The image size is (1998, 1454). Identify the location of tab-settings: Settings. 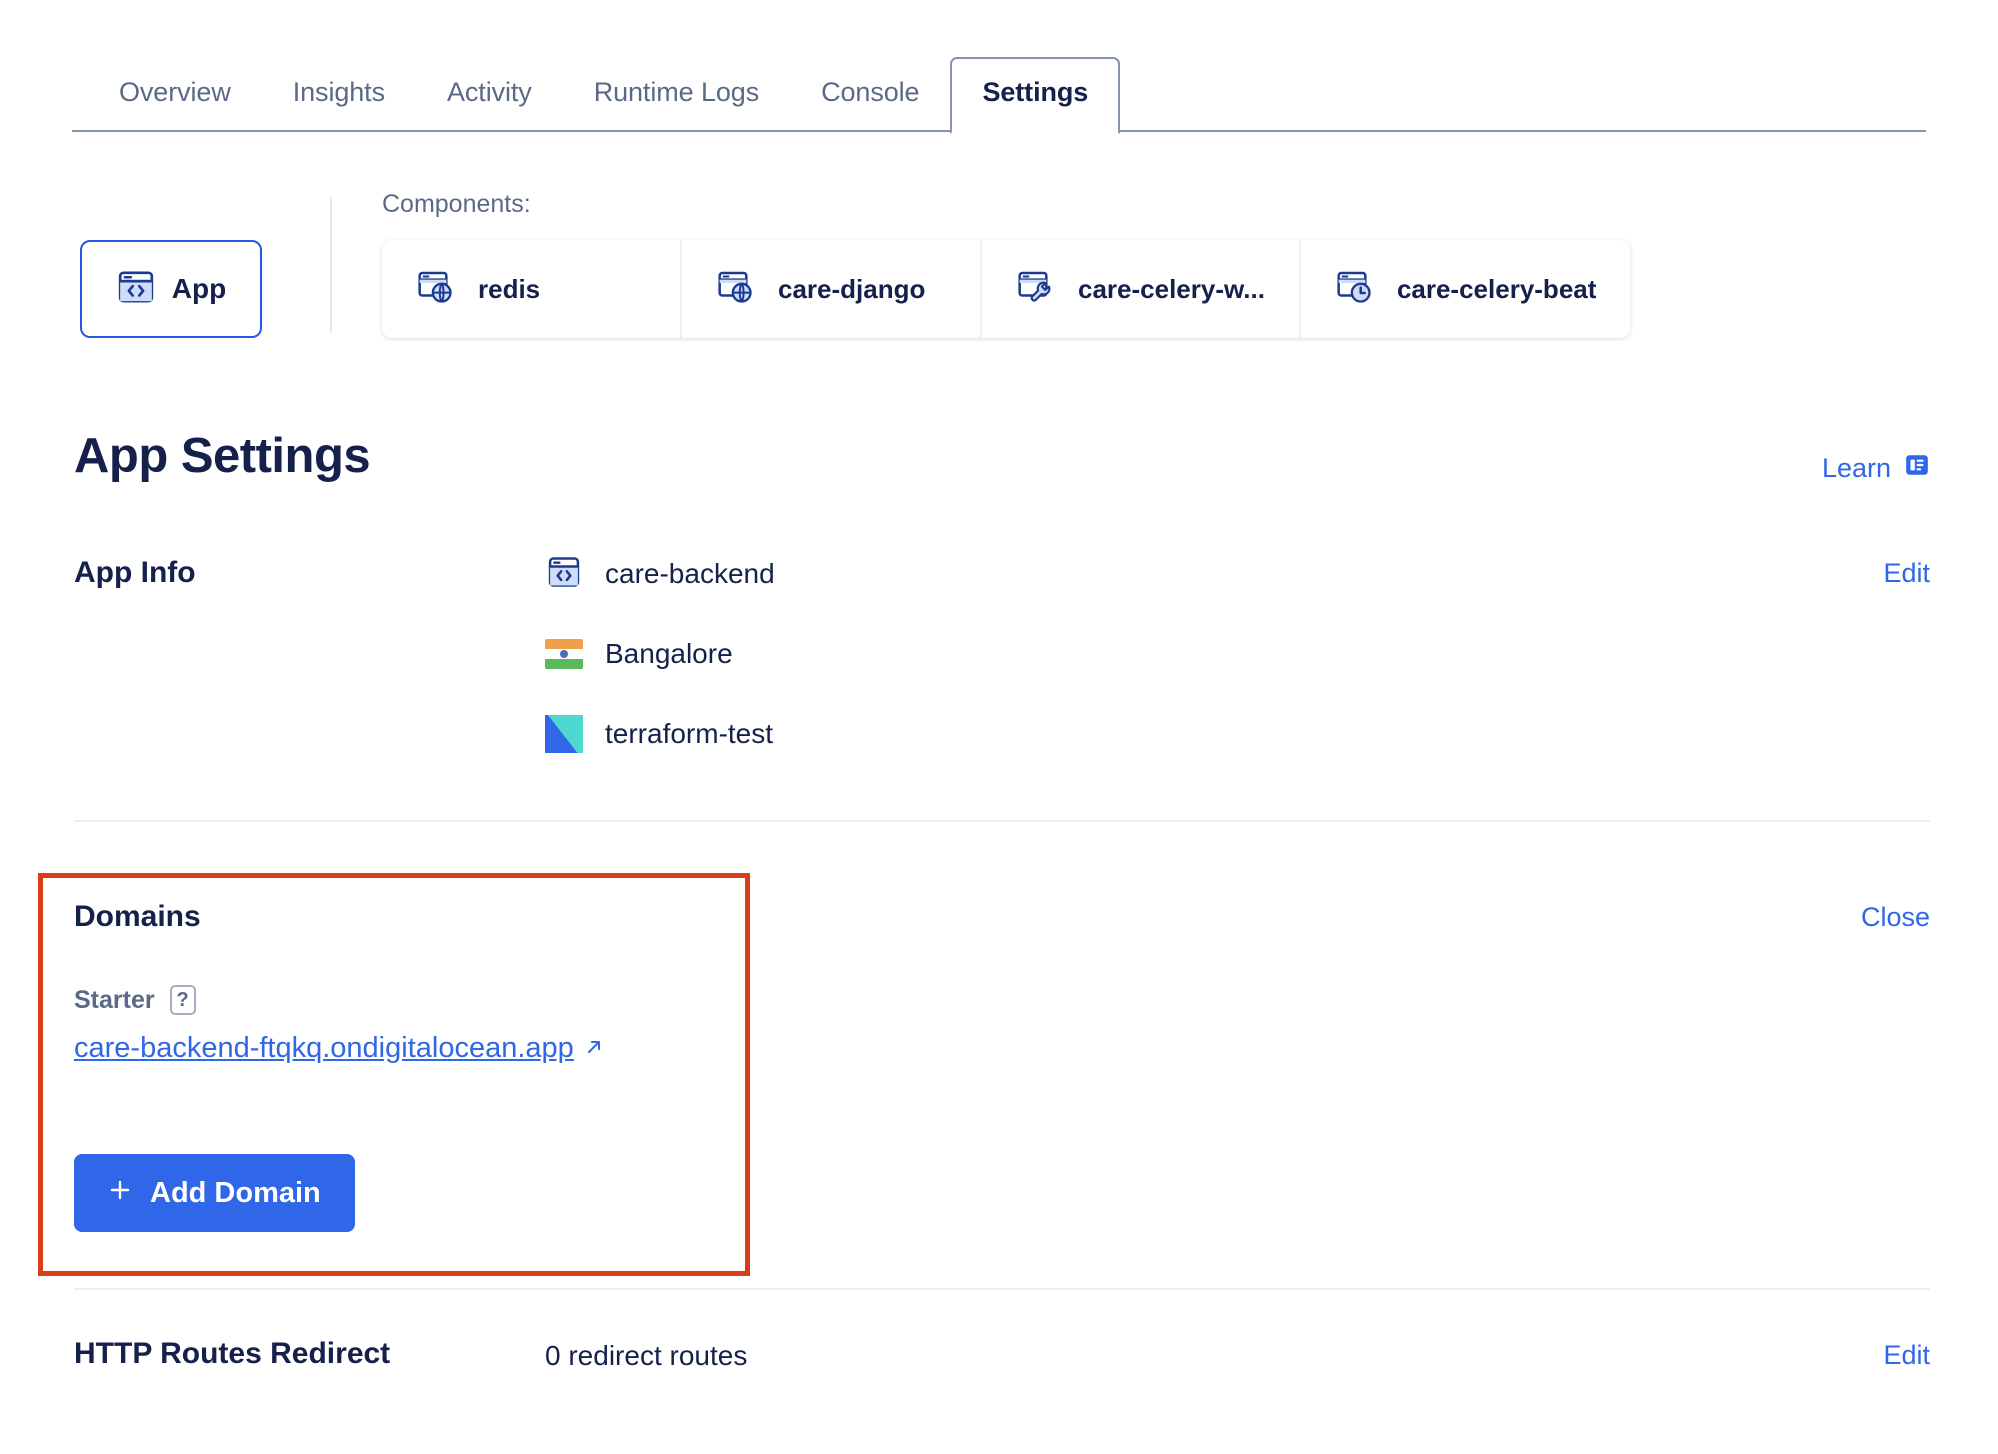
(1035, 95).